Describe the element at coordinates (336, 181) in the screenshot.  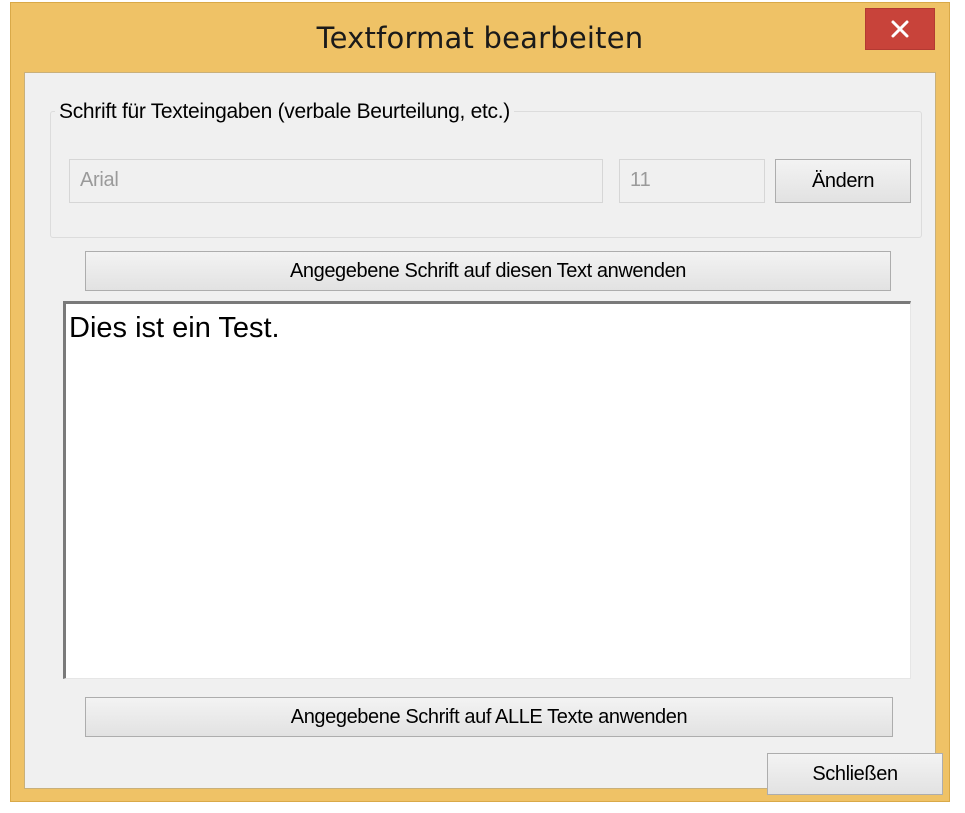
I see `font-name-field: Arial` at that location.